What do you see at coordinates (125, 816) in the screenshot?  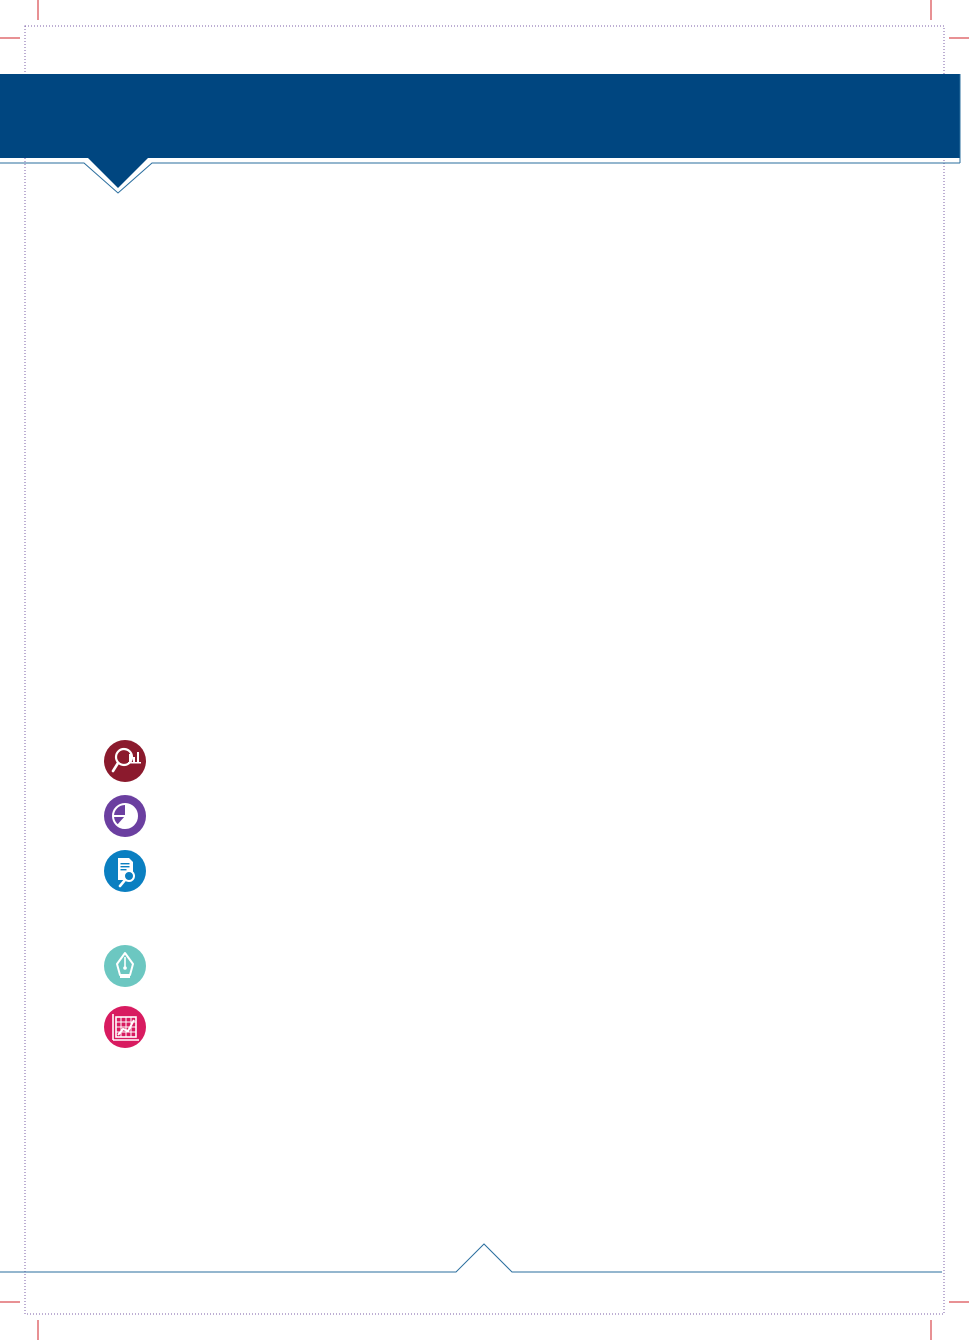 I see `pie-chart-icon` at bounding box center [125, 816].